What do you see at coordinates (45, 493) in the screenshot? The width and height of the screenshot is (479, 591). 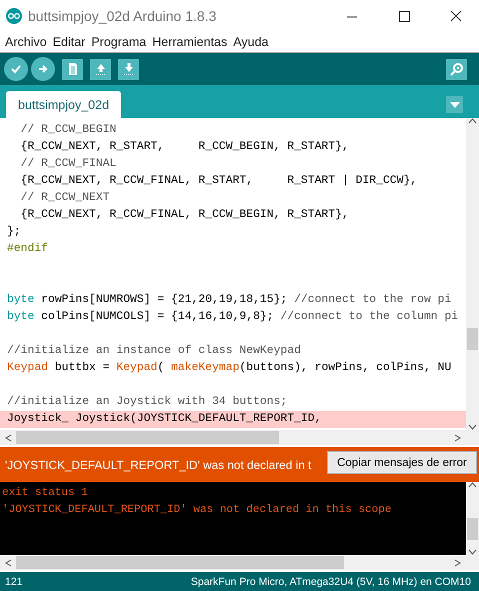 I see `console-line: exit status 1` at bounding box center [45, 493].